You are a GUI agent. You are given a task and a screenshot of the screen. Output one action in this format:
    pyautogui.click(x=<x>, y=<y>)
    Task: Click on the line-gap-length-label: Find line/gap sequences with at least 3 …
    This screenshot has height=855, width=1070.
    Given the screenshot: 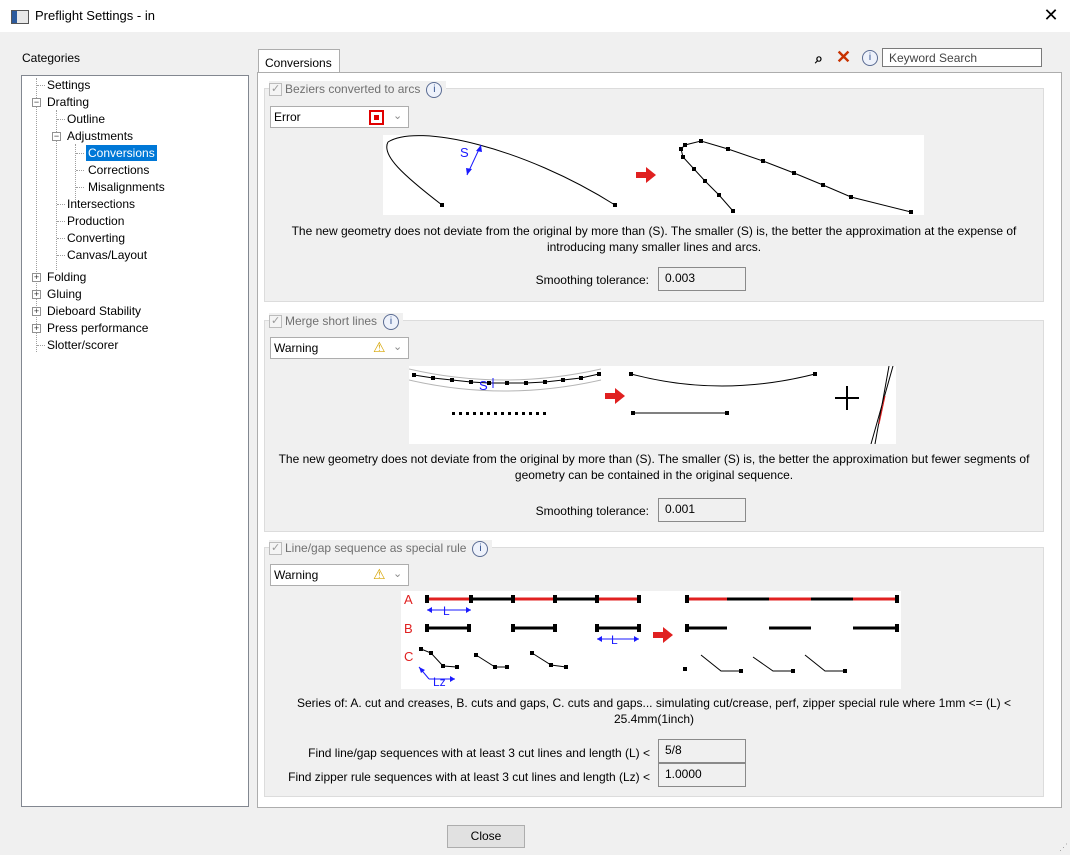 What is the action you would take?
    pyautogui.click(x=479, y=753)
    